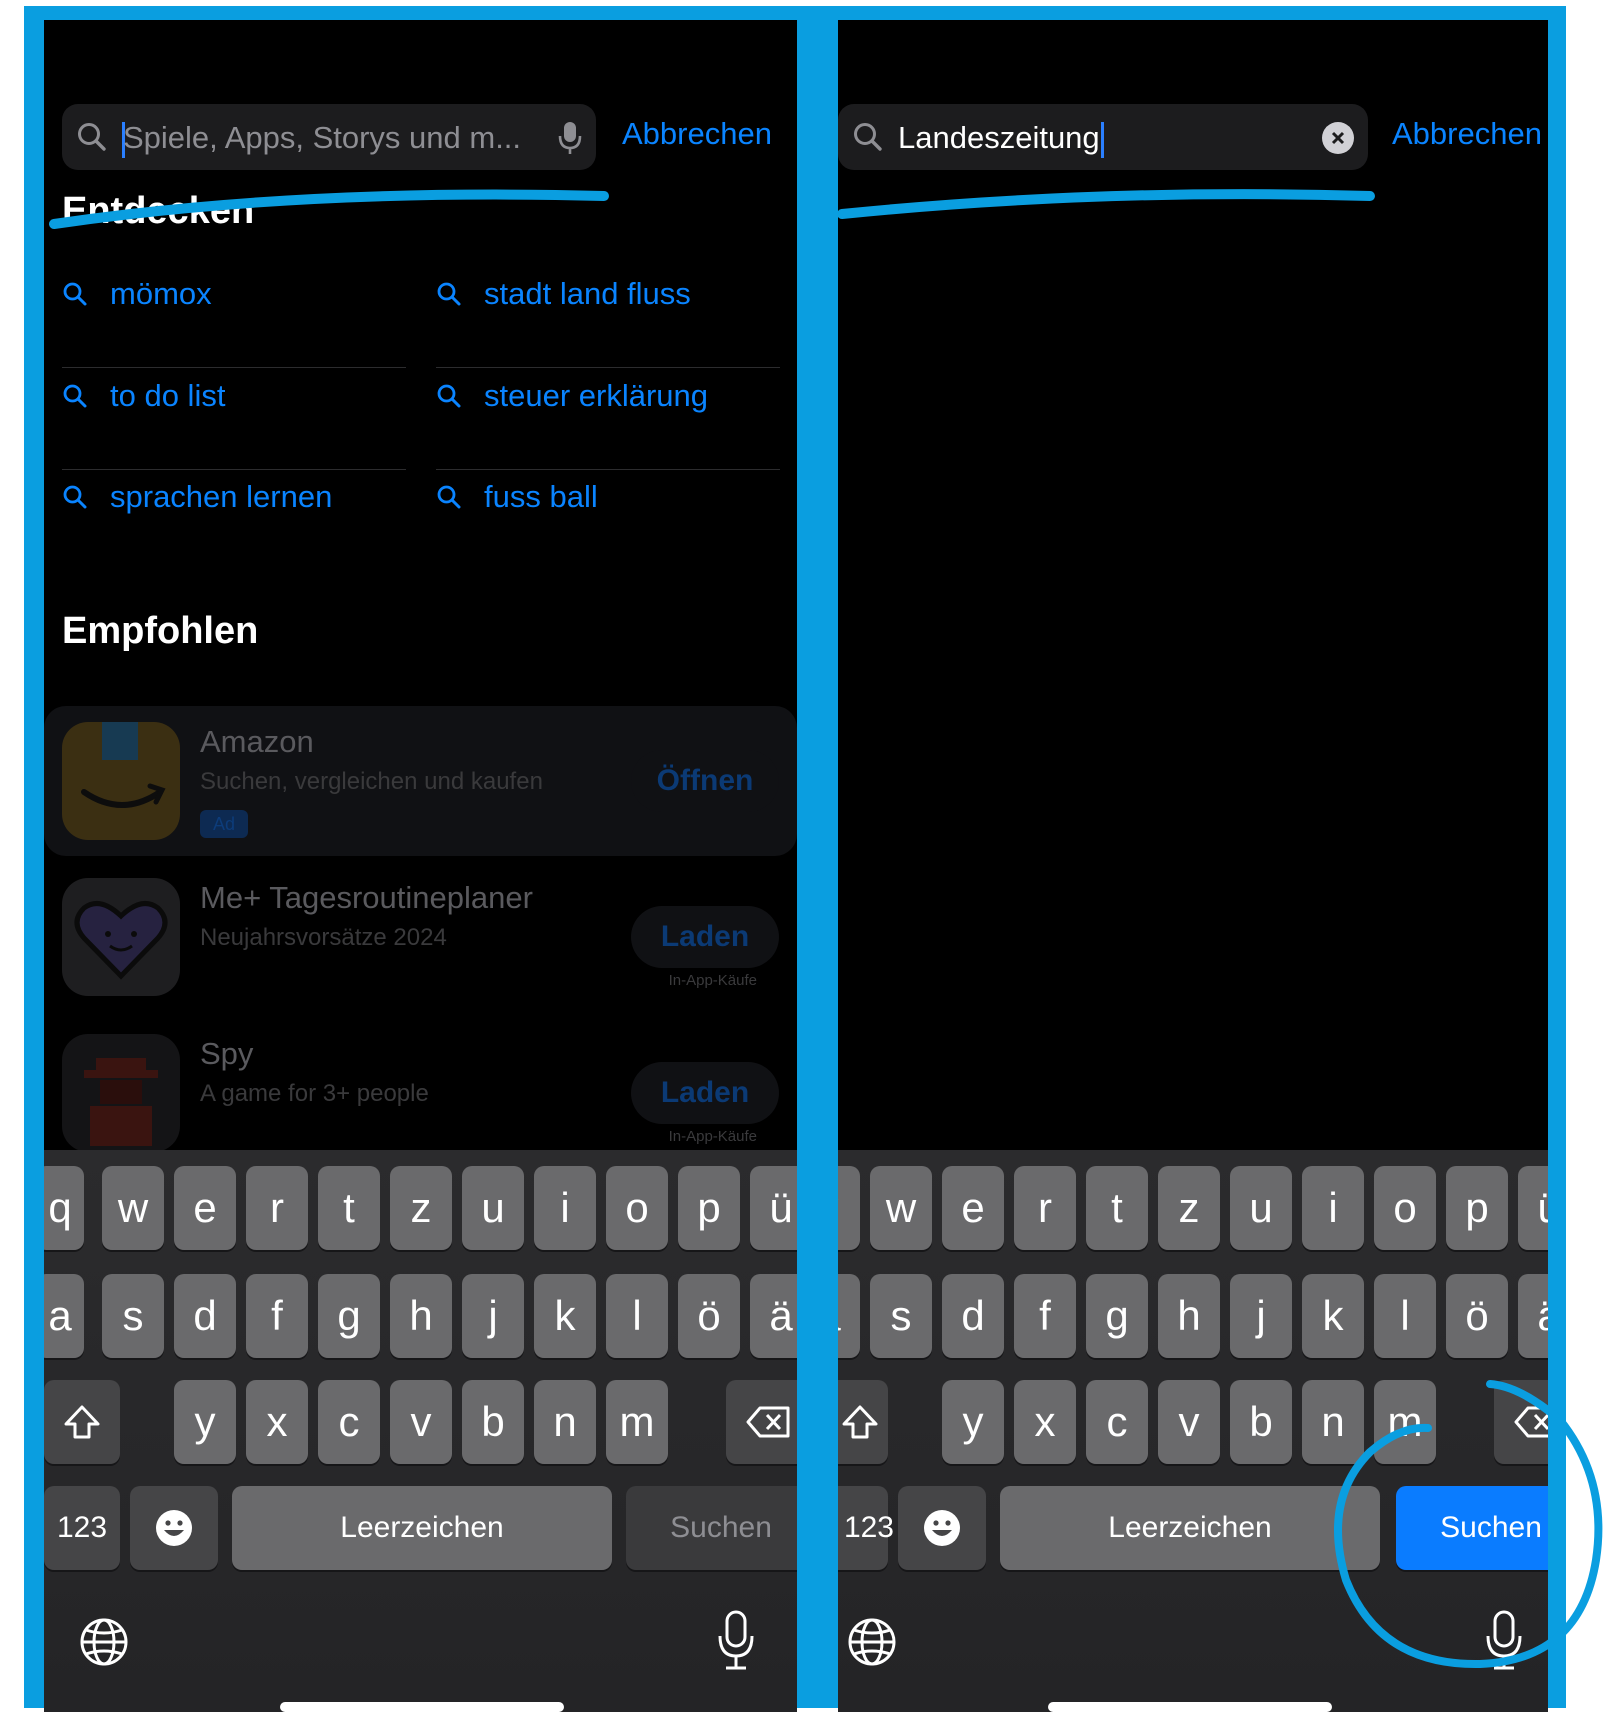  Describe the element at coordinates (143, 396) in the screenshot. I see `suggestion-item: to do list` at that location.